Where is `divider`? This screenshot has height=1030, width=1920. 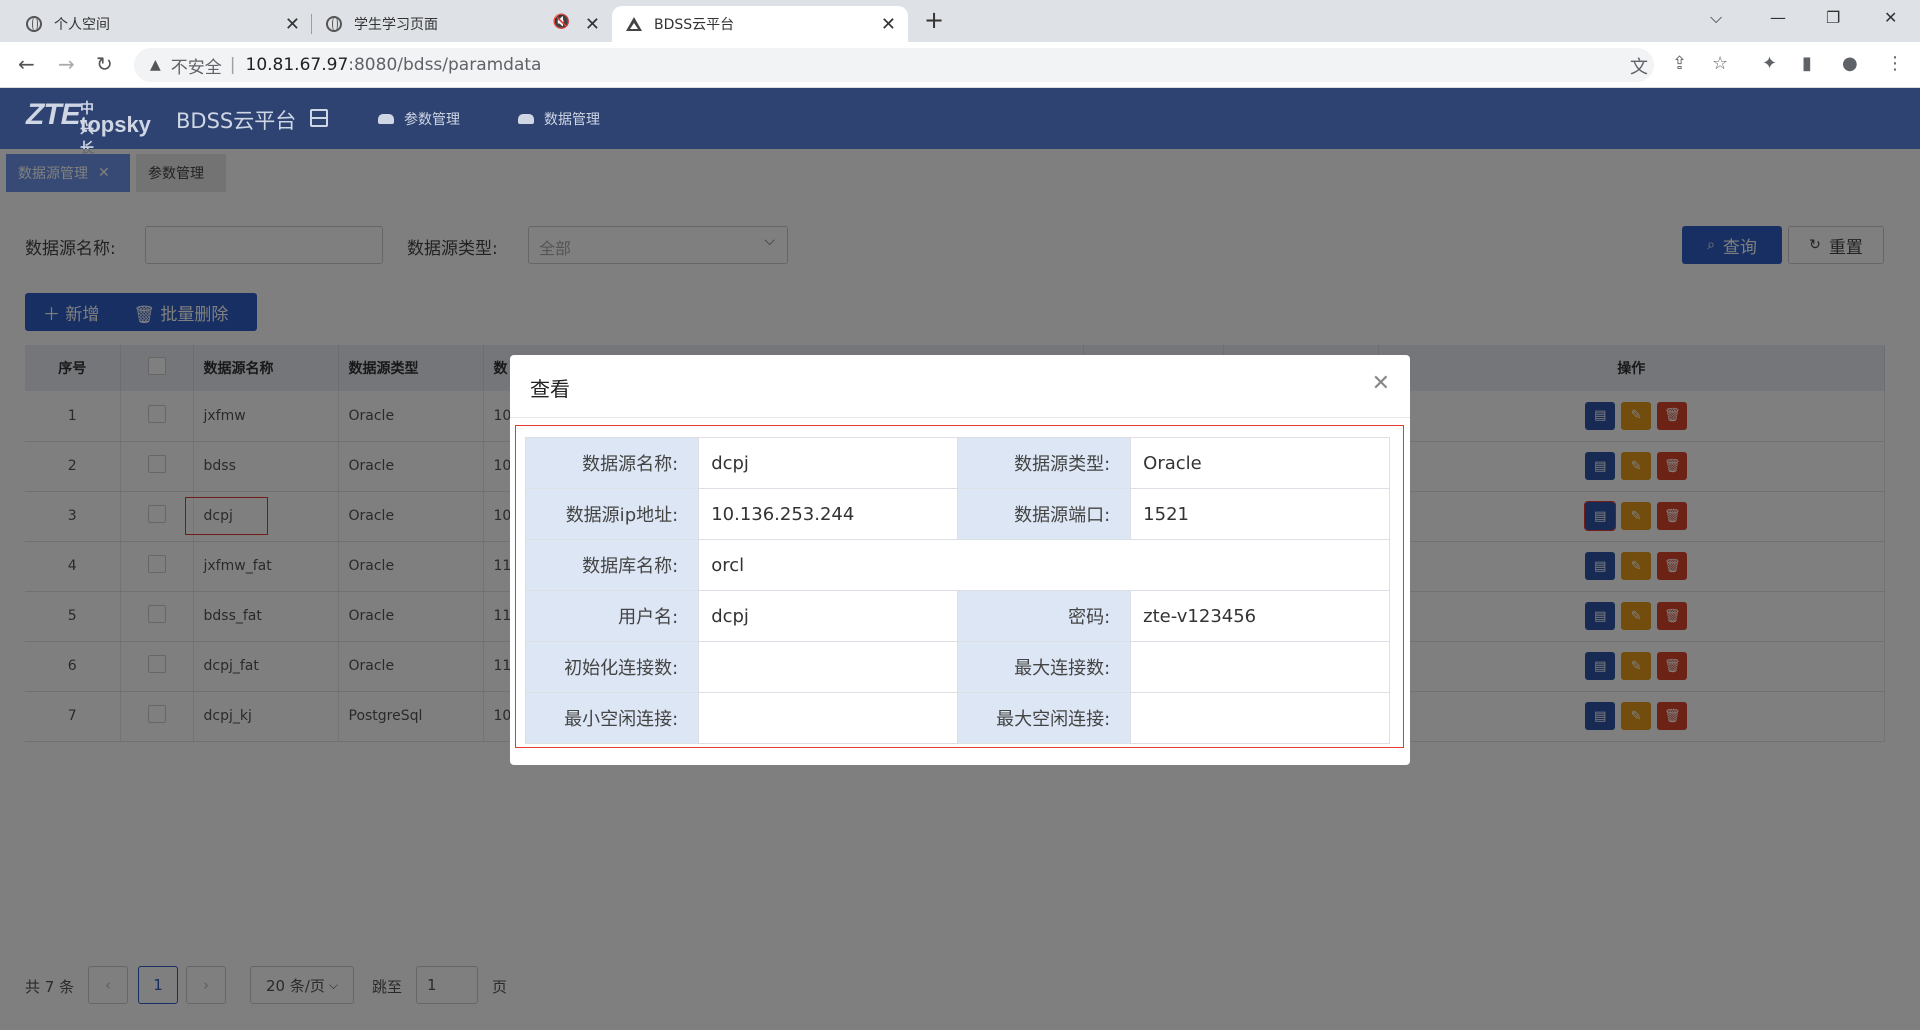
divider is located at coordinates (960, 417).